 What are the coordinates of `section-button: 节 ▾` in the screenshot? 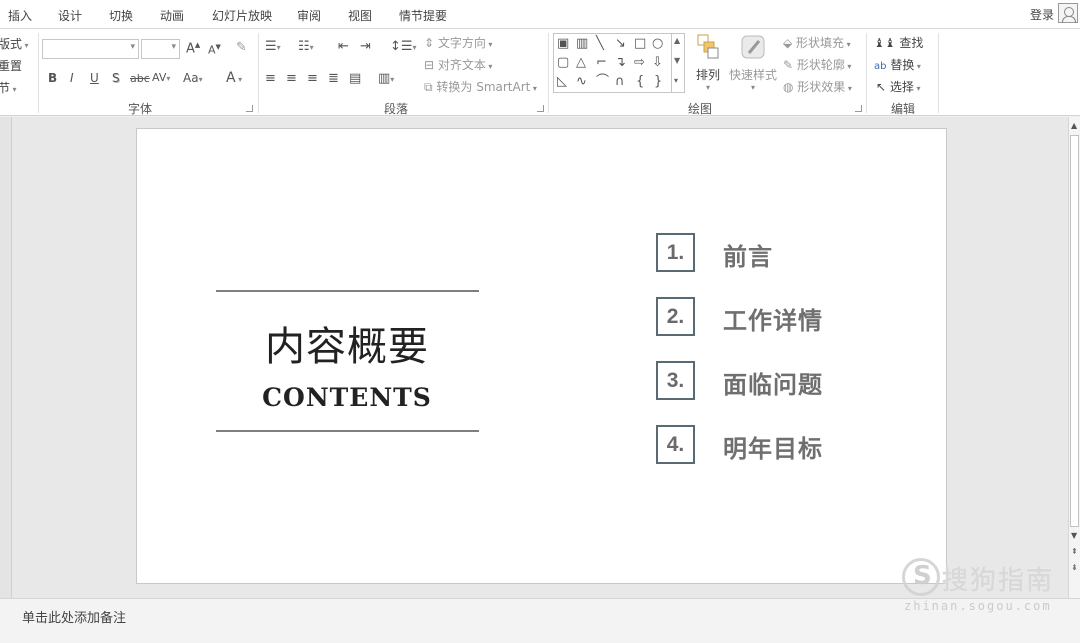 It's located at (8, 87).